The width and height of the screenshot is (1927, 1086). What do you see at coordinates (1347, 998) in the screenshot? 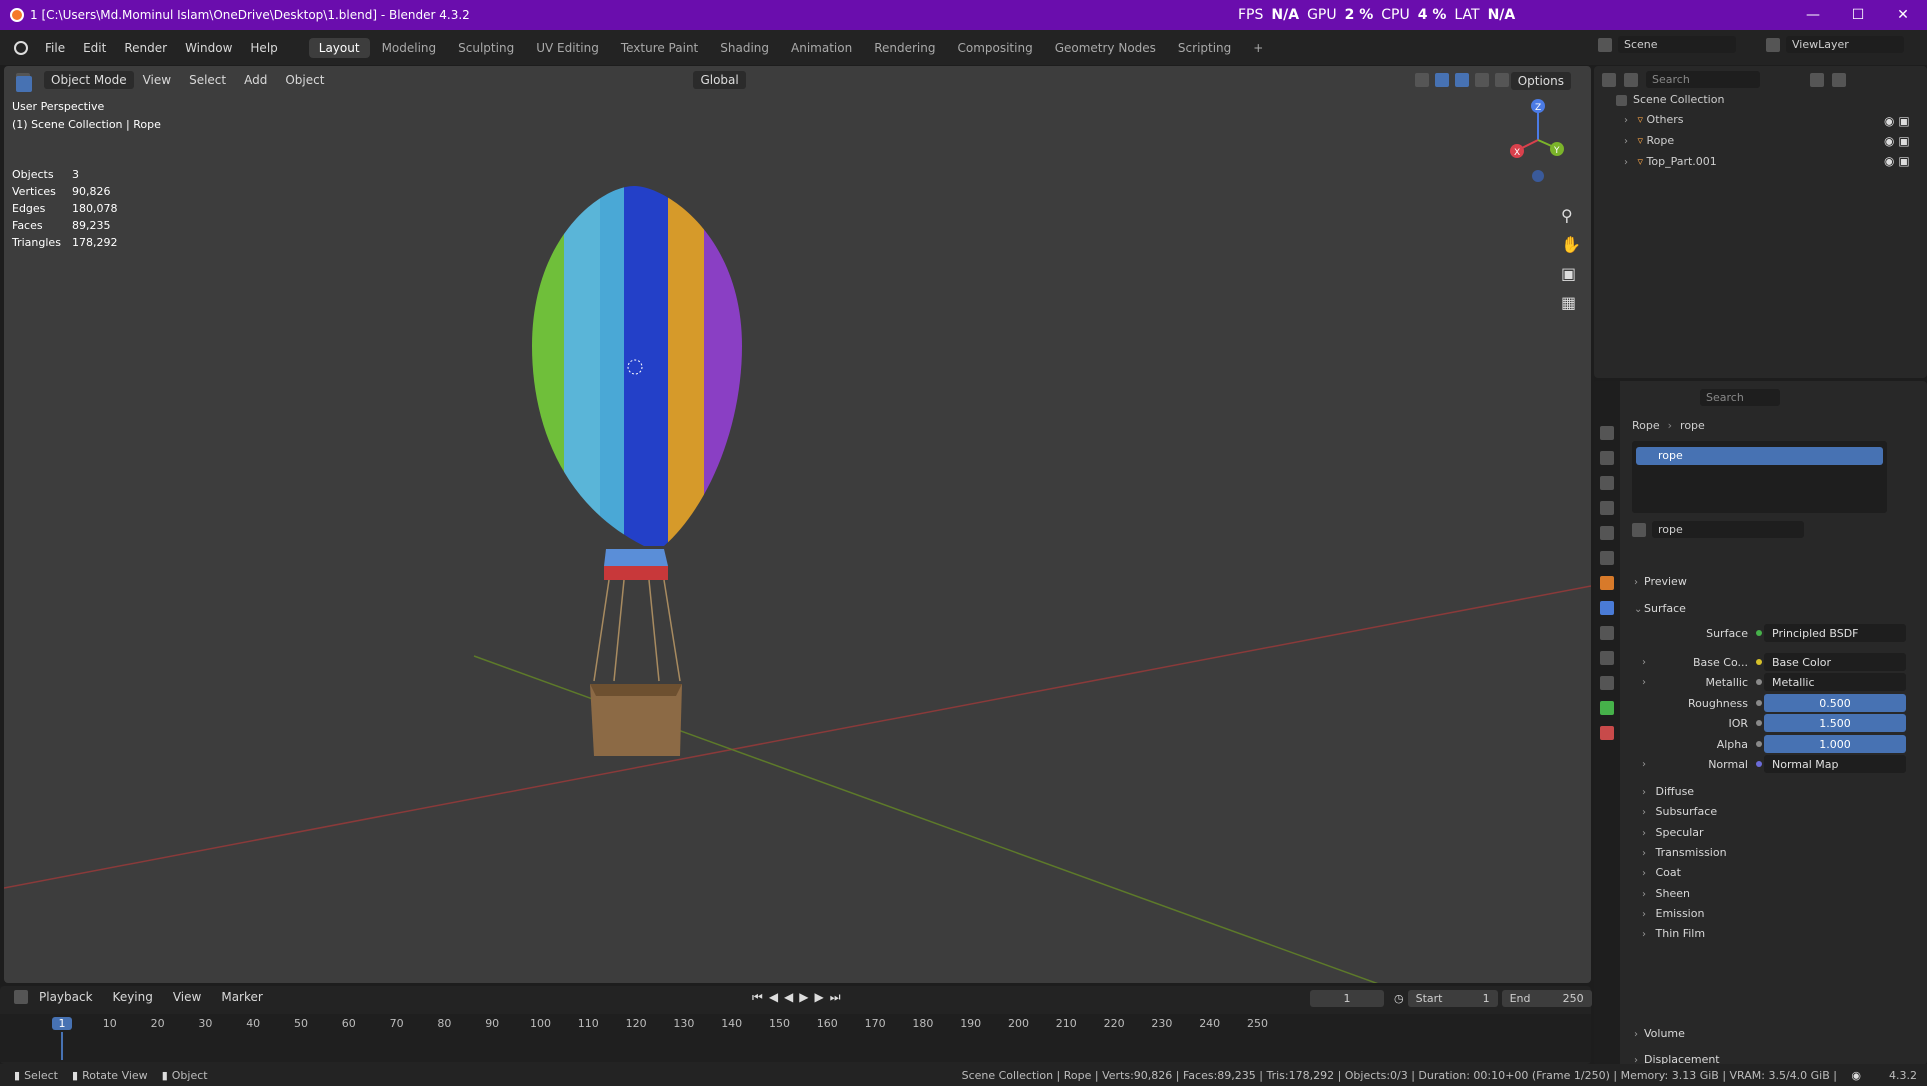
I see `current-frame-field: 1` at bounding box center [1347, 998].